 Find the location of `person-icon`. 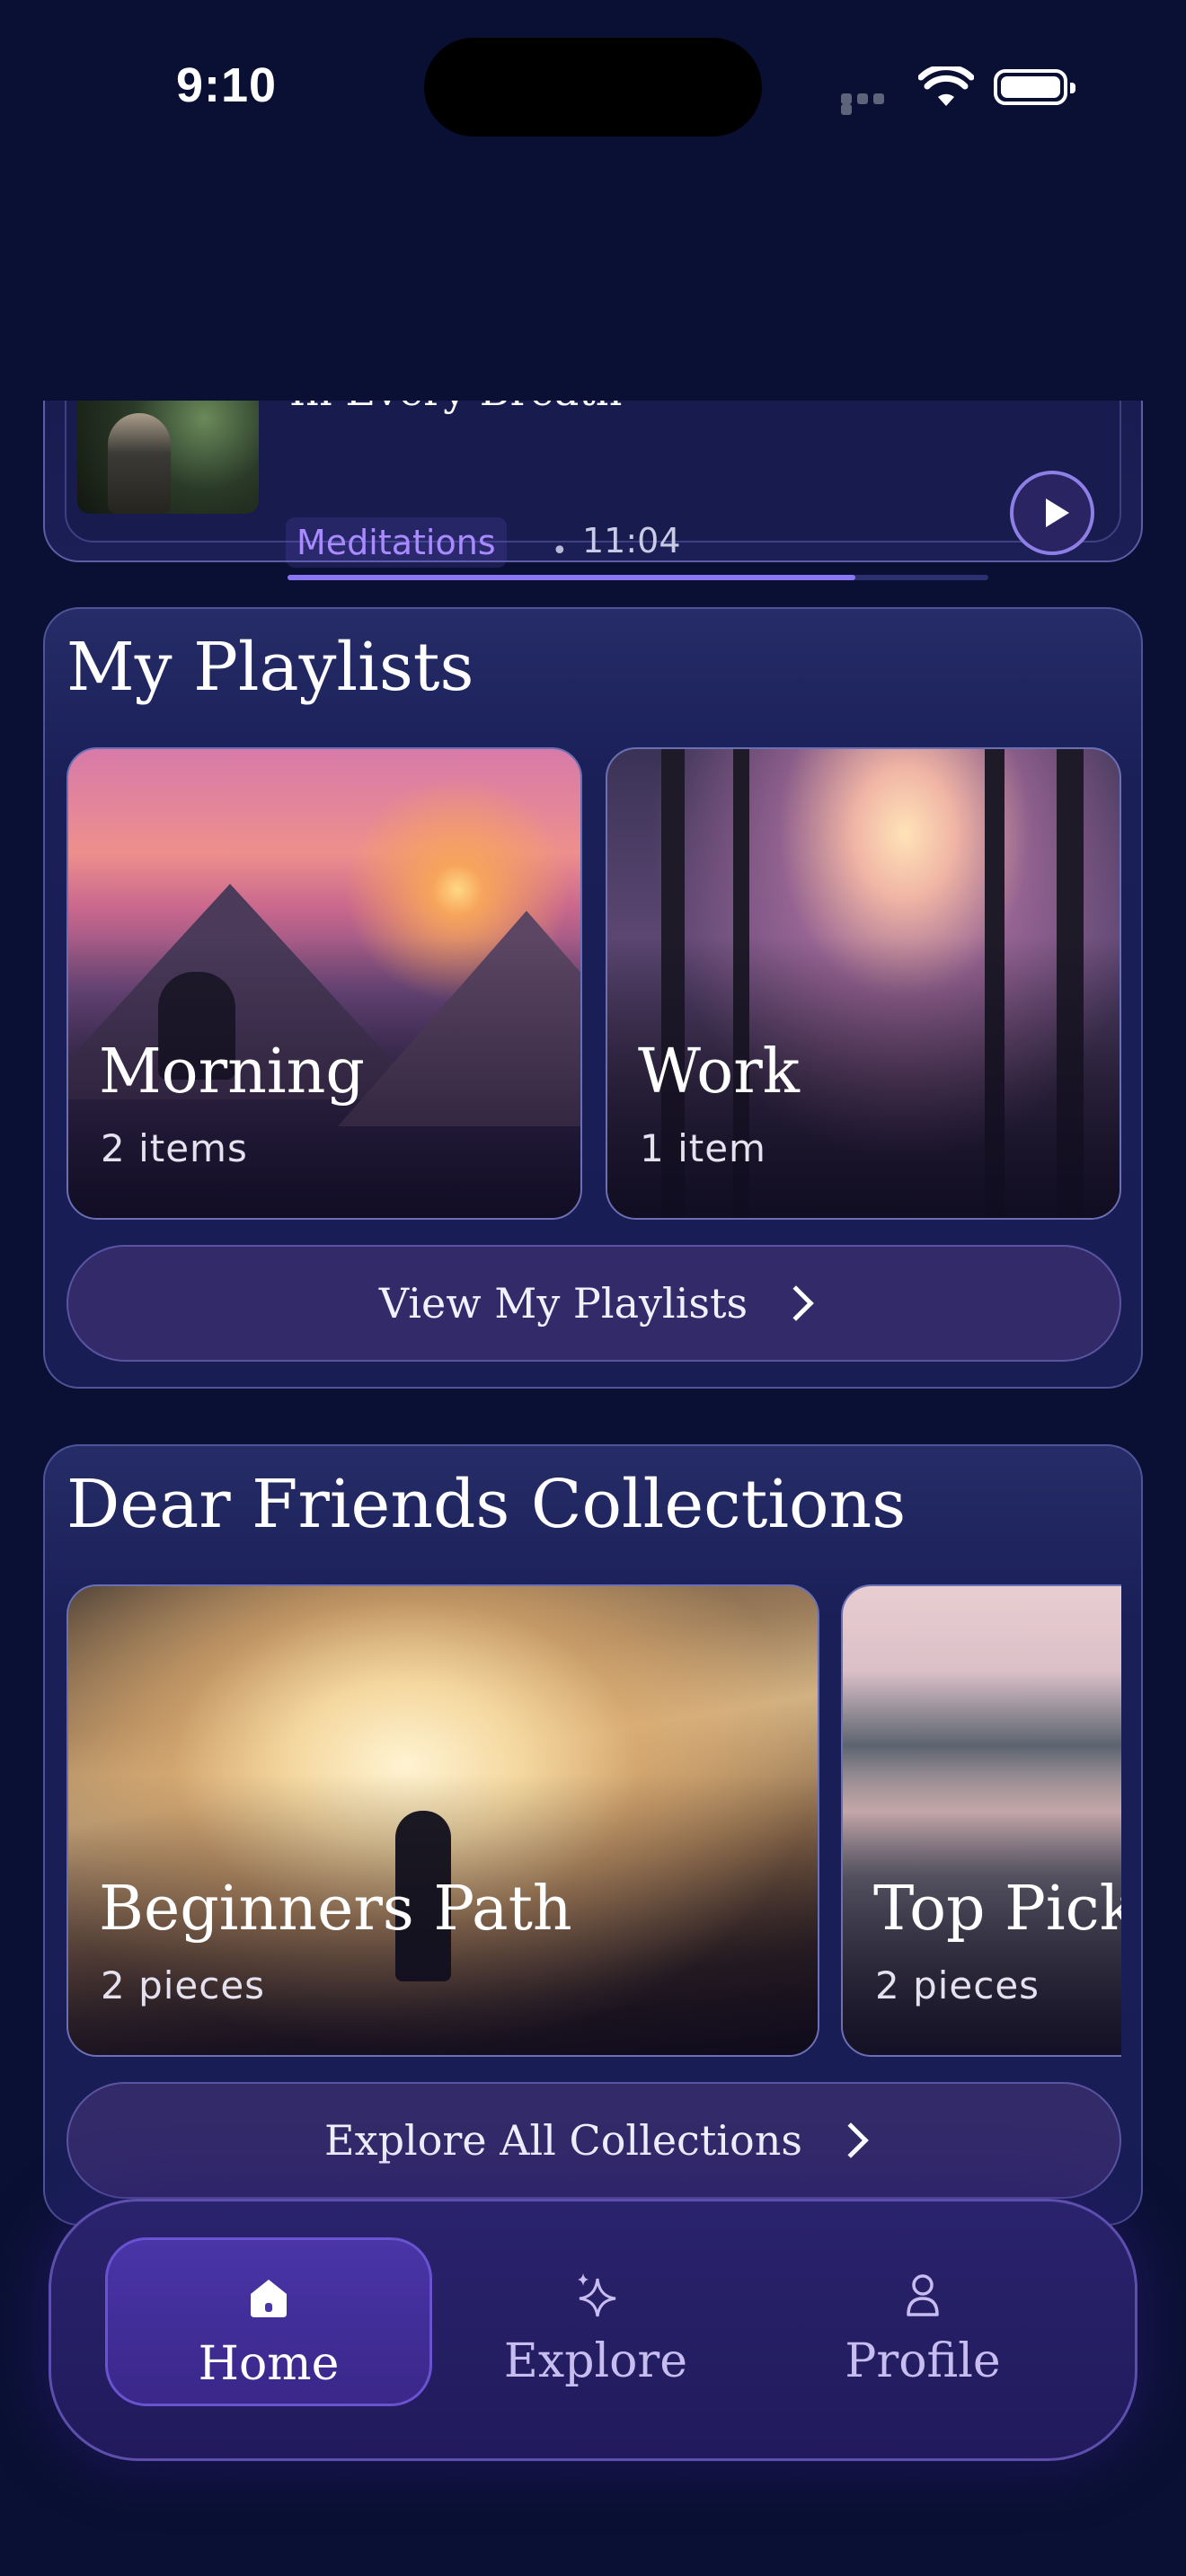

person-icon is located at coordinates (923, 2295).